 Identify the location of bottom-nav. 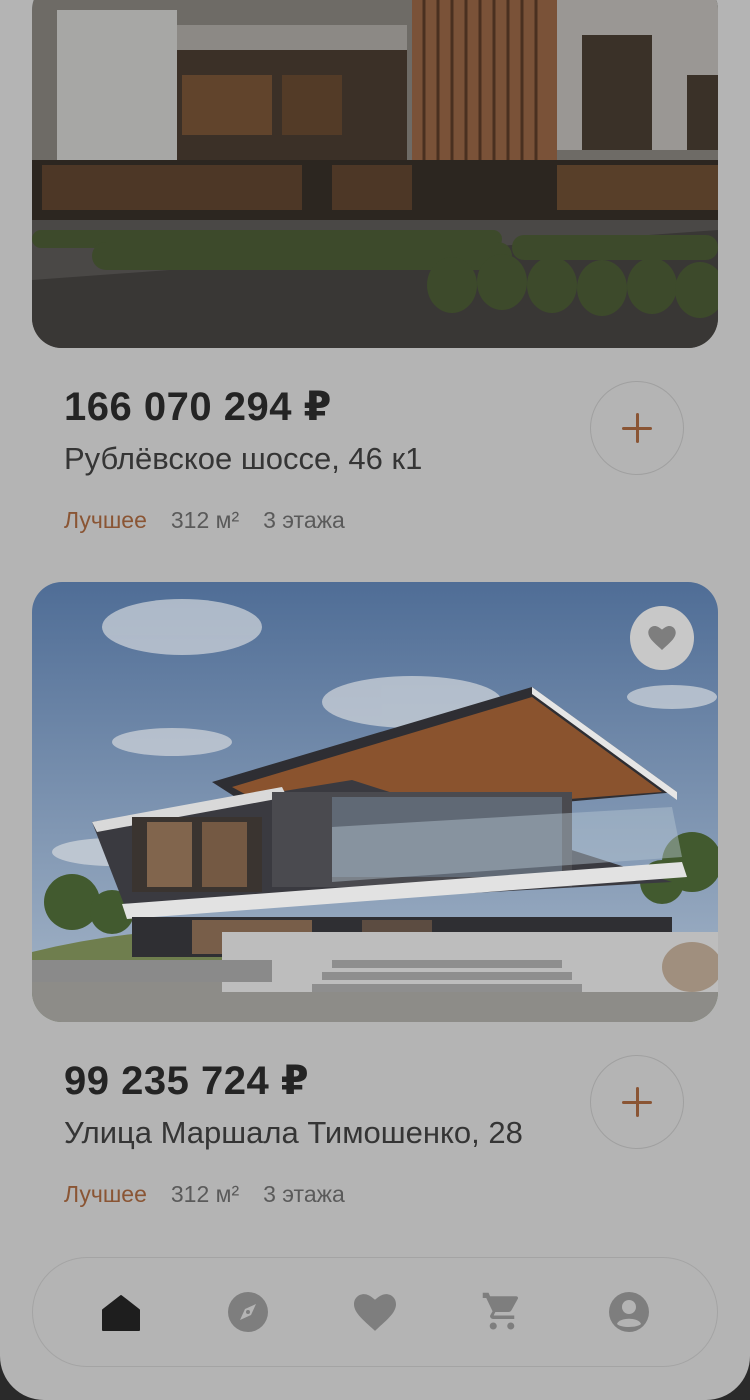
(375, 1312).